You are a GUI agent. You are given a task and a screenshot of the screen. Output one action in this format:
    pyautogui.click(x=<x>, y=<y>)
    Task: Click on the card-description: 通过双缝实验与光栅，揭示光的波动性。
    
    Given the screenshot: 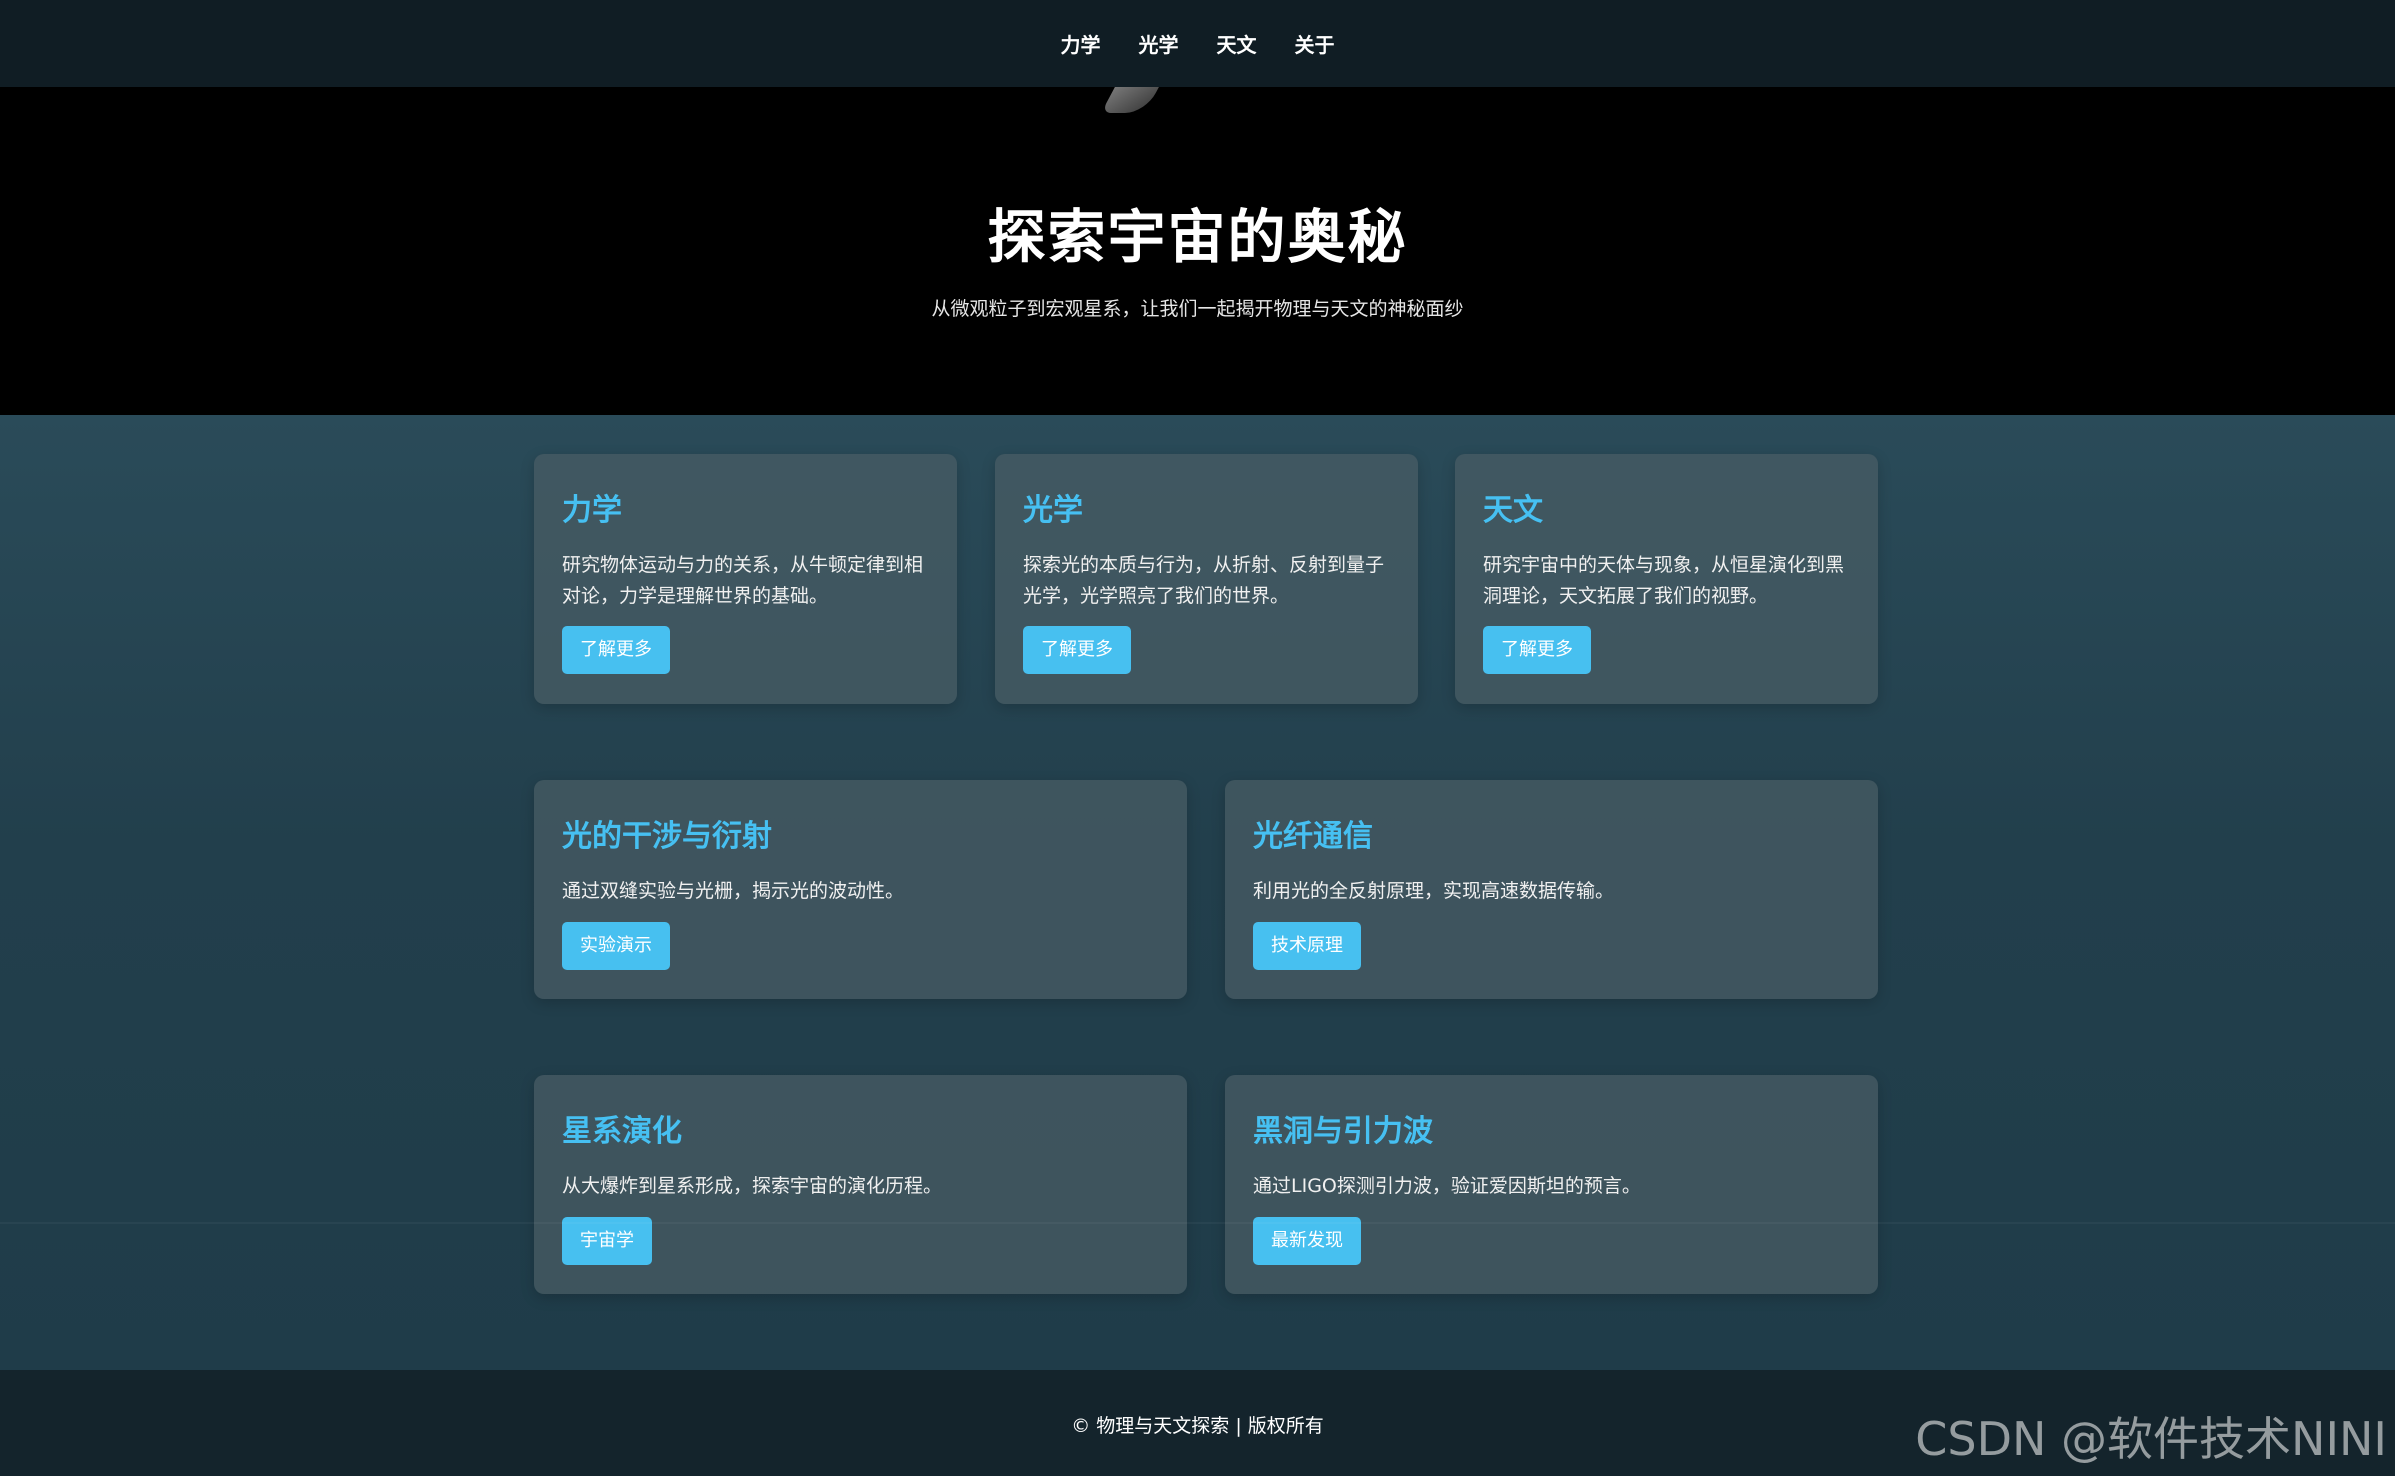 What is the action you would take?
    pyautogui.click(x=733, y=891)
    